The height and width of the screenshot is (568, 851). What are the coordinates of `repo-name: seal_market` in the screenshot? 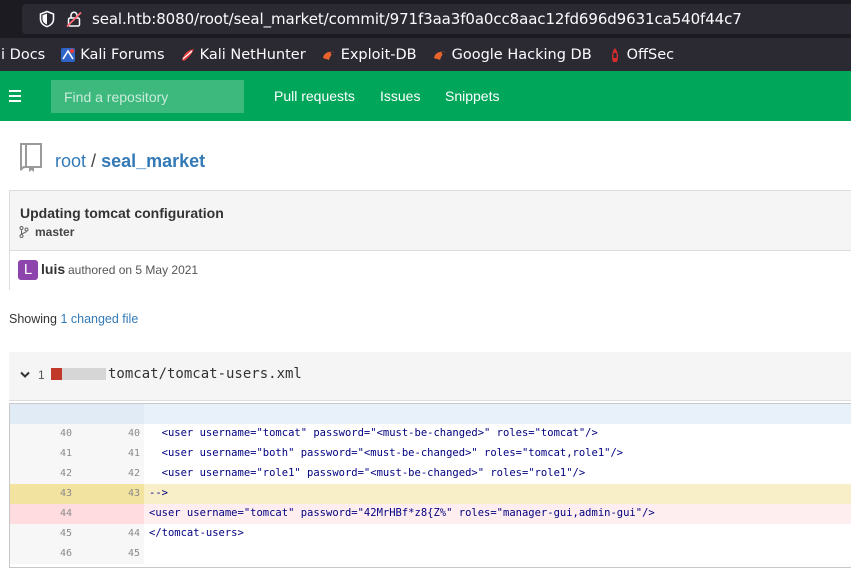 It's located at (153, 161).